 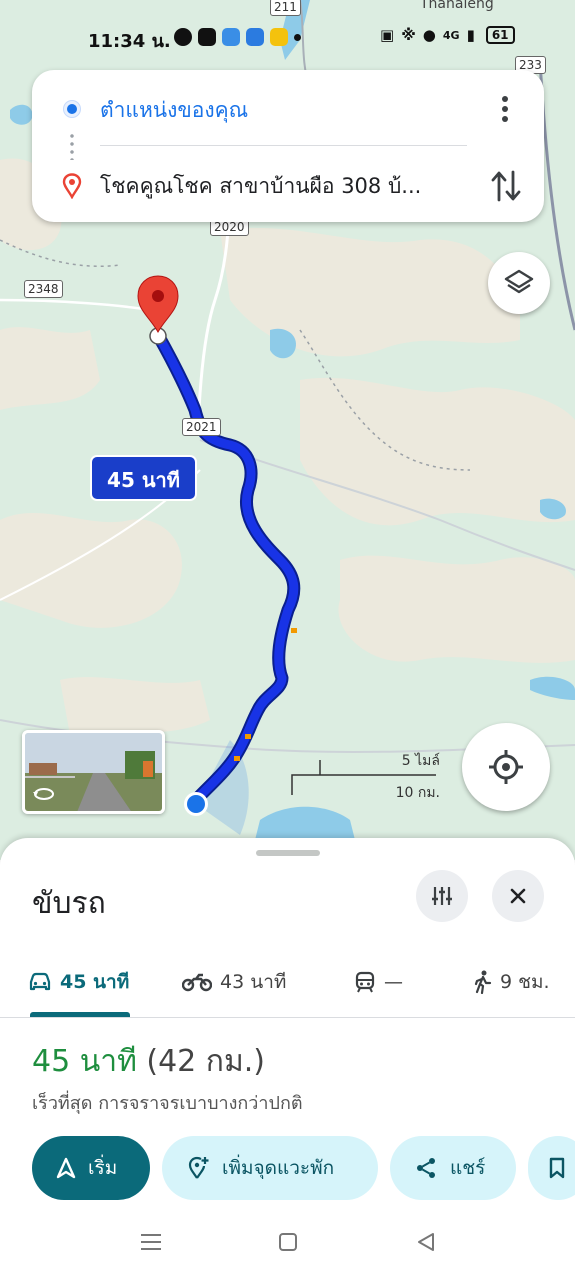 What do you see at coordinates (69, 903) in the screenshot?
I see `travel-mode-title: ขับรถ` at bounding box center [69, 903].